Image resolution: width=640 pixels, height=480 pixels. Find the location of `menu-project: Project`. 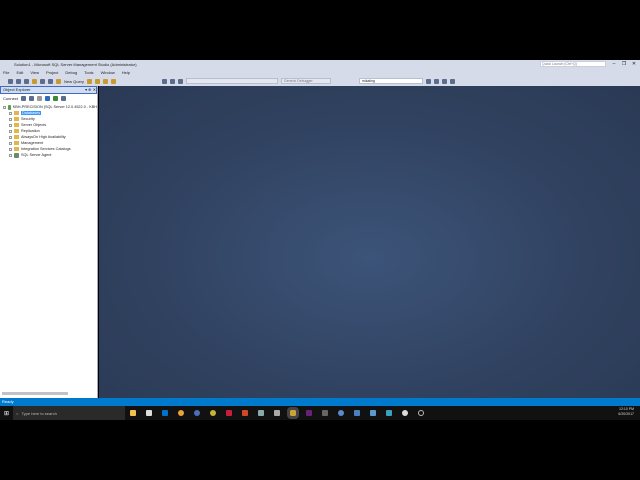

menu-project: Project is located at coordinates (52, 72).